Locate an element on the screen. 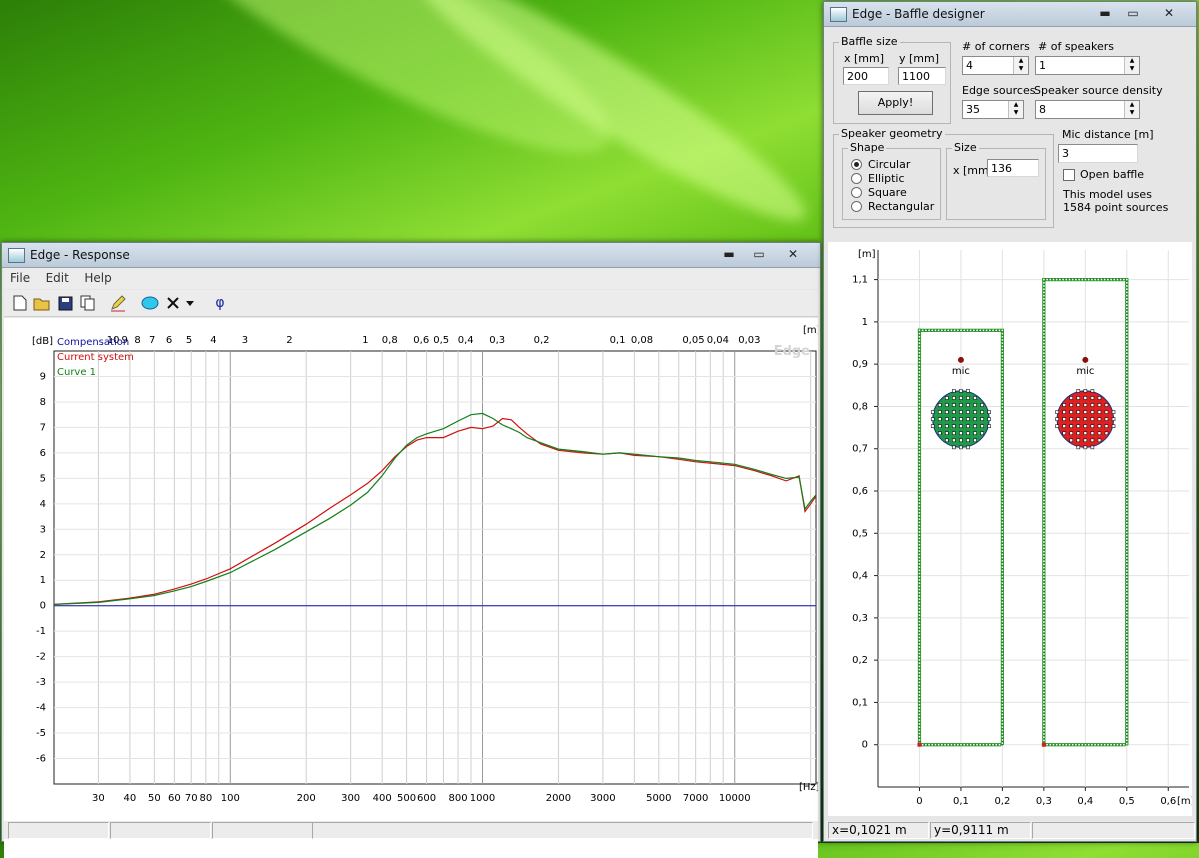 The width and height of the screenshot is (1199, 858). speakers-spinner: 1 ▲ ▼ is located at coordinates (1087, 65).